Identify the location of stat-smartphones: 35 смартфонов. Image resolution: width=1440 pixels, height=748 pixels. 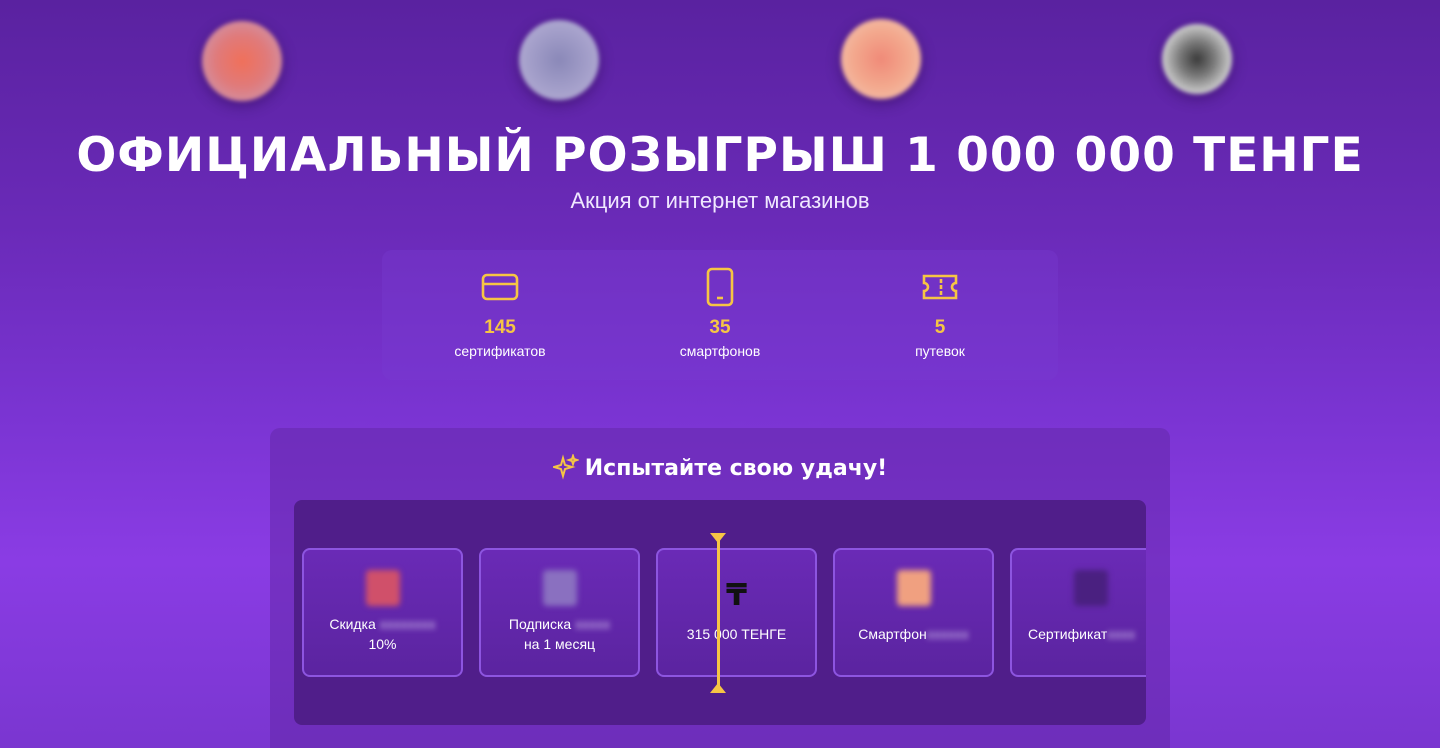
(720, 304).